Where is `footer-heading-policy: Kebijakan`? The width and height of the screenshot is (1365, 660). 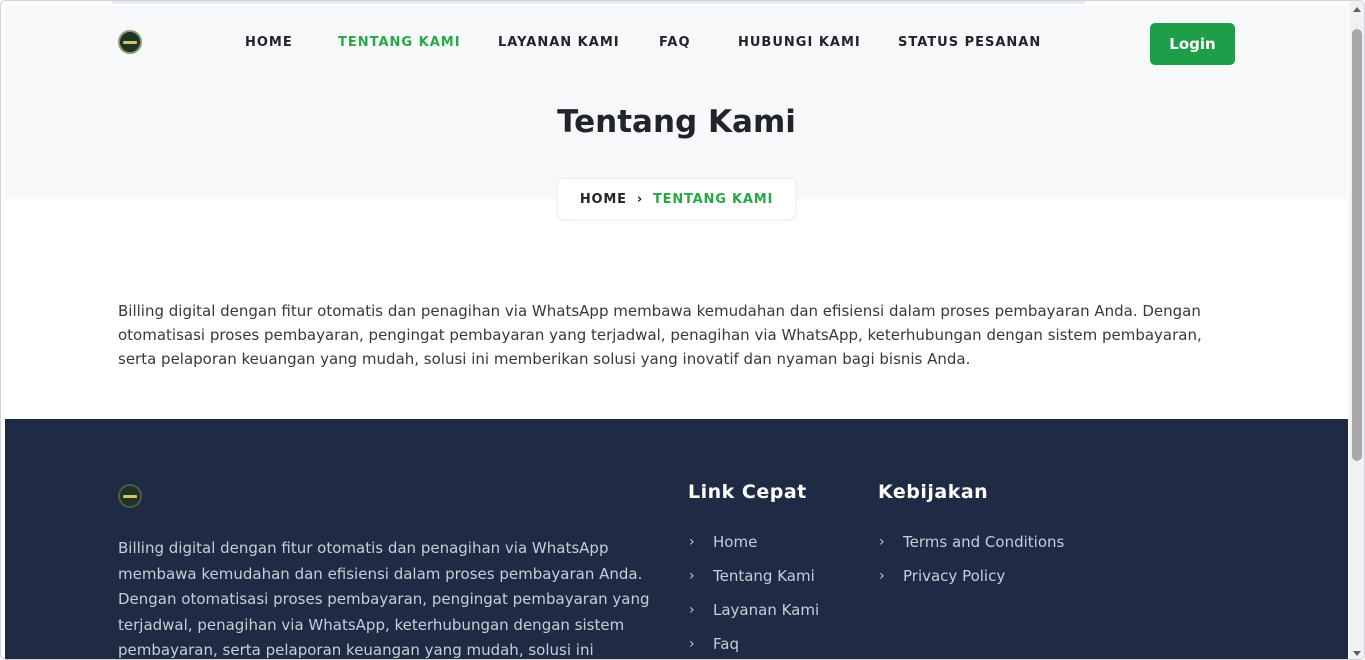 footer-heading-policy: Kebijakan is located at coordinates (933, 492).